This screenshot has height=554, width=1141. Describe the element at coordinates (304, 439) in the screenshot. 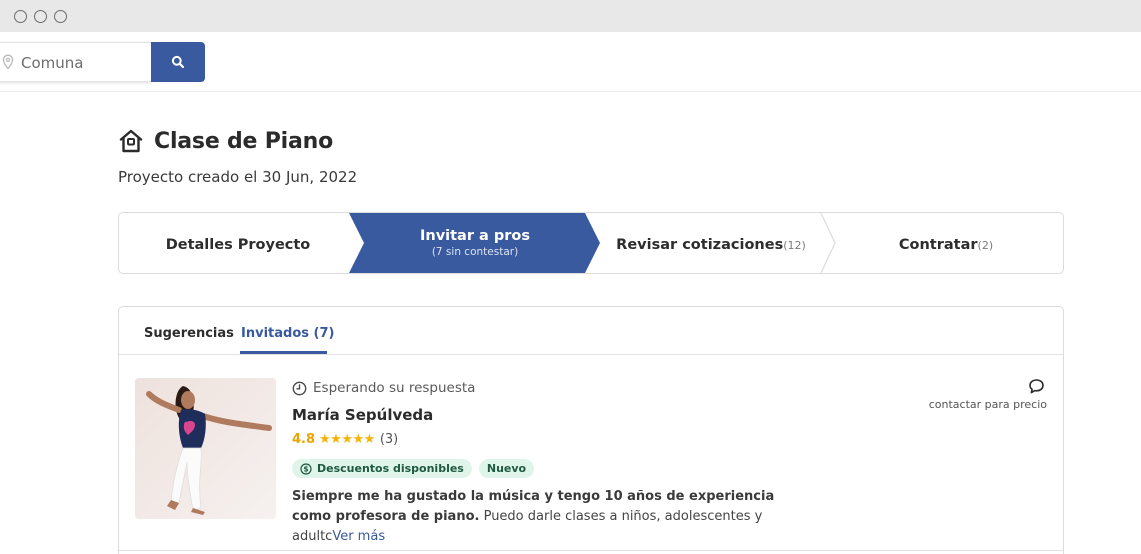

I see `rating-value: 4.8` at that location.